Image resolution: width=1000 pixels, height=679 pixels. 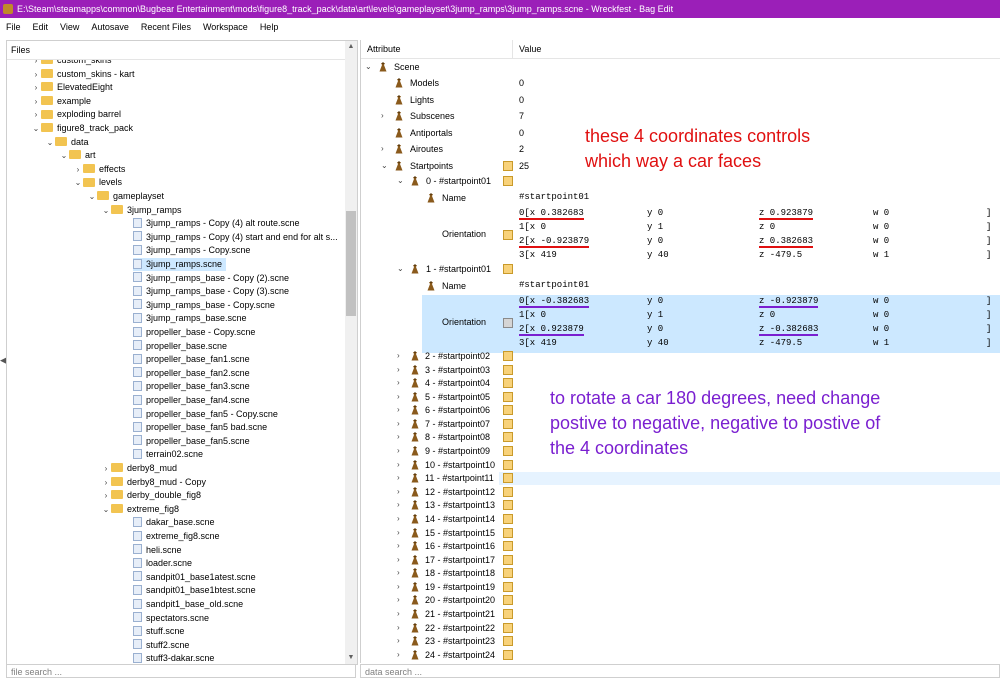 What do you see at coordinates (85, 196) in the screenshot?
I see `folder-item: ⌄ gameplayset` at bounding box center [85, 196].